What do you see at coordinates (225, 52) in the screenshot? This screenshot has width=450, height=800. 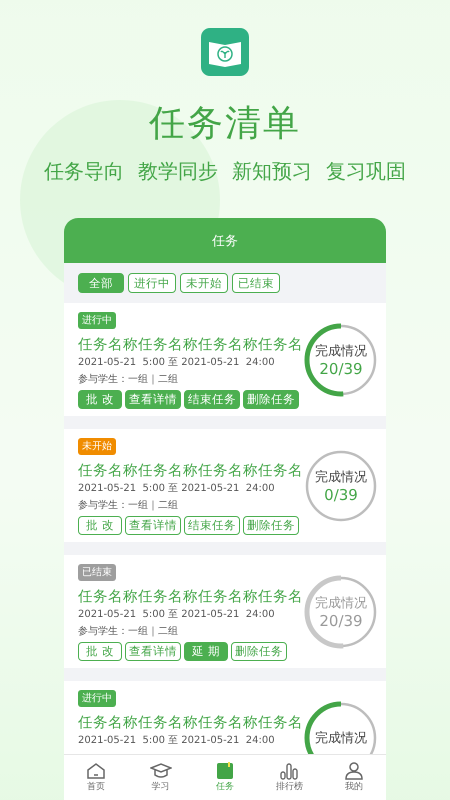 I see `app-logo-icon` at bounding box center [225, 52].